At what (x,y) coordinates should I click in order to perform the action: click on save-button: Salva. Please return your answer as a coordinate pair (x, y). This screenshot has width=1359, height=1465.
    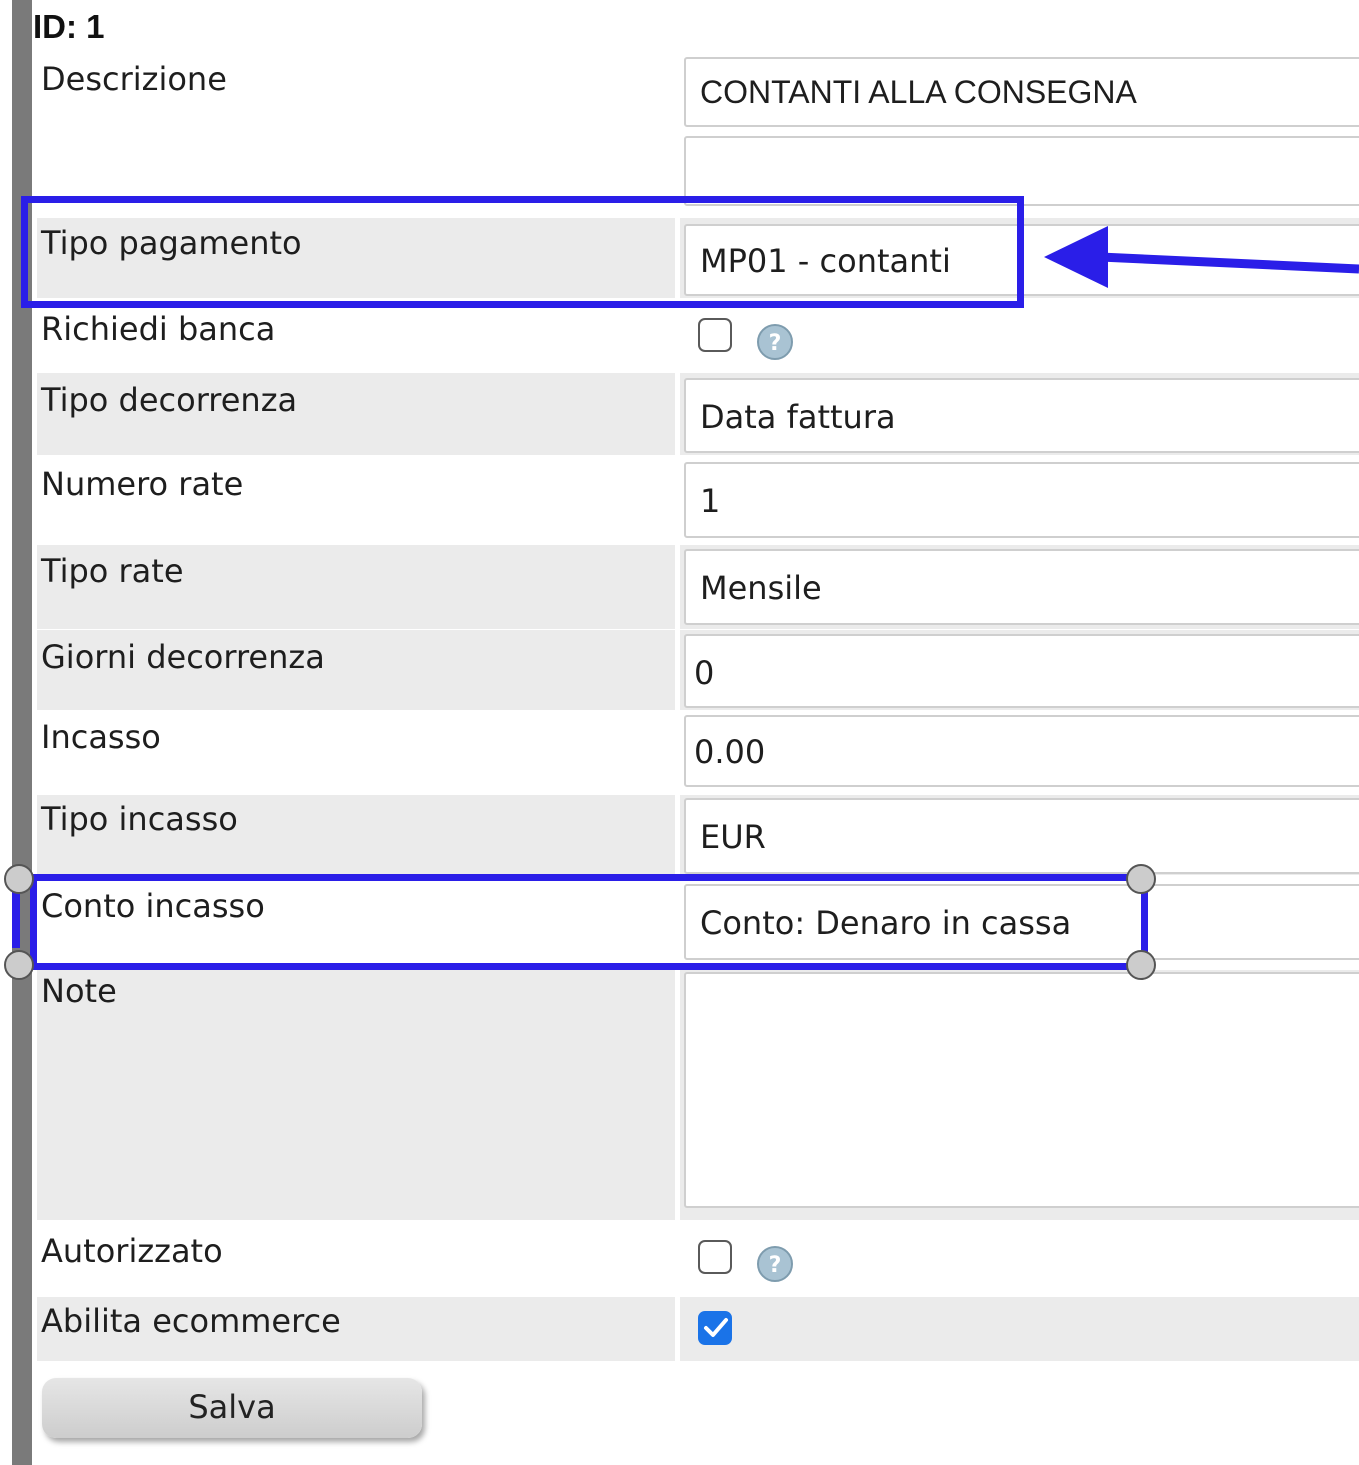
    Looking at the image, I should click on (232, 1408).